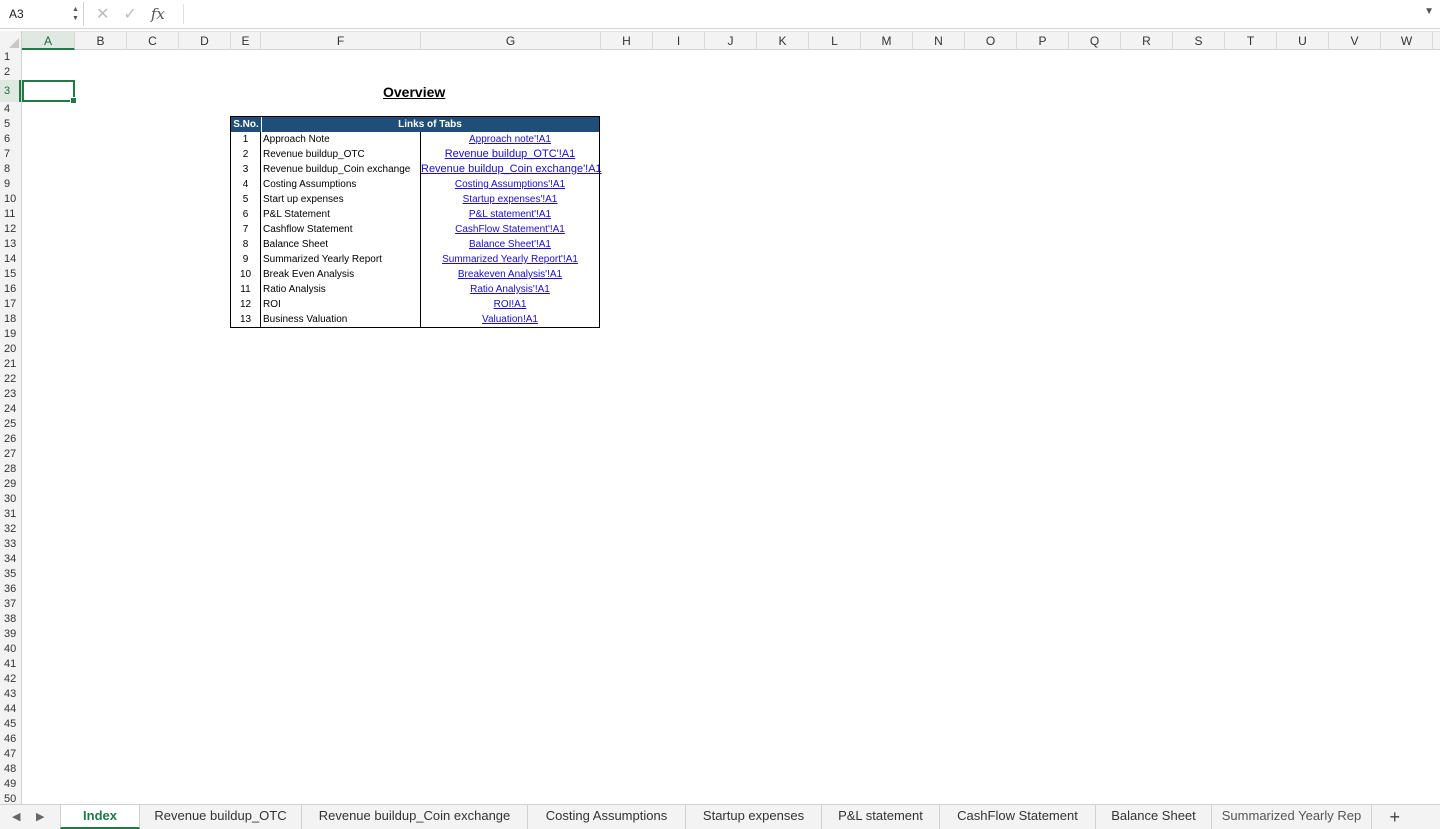  Describe the element at coordinates (10, 559) in the screenshot. I see `row-header-34: 34` at that location.